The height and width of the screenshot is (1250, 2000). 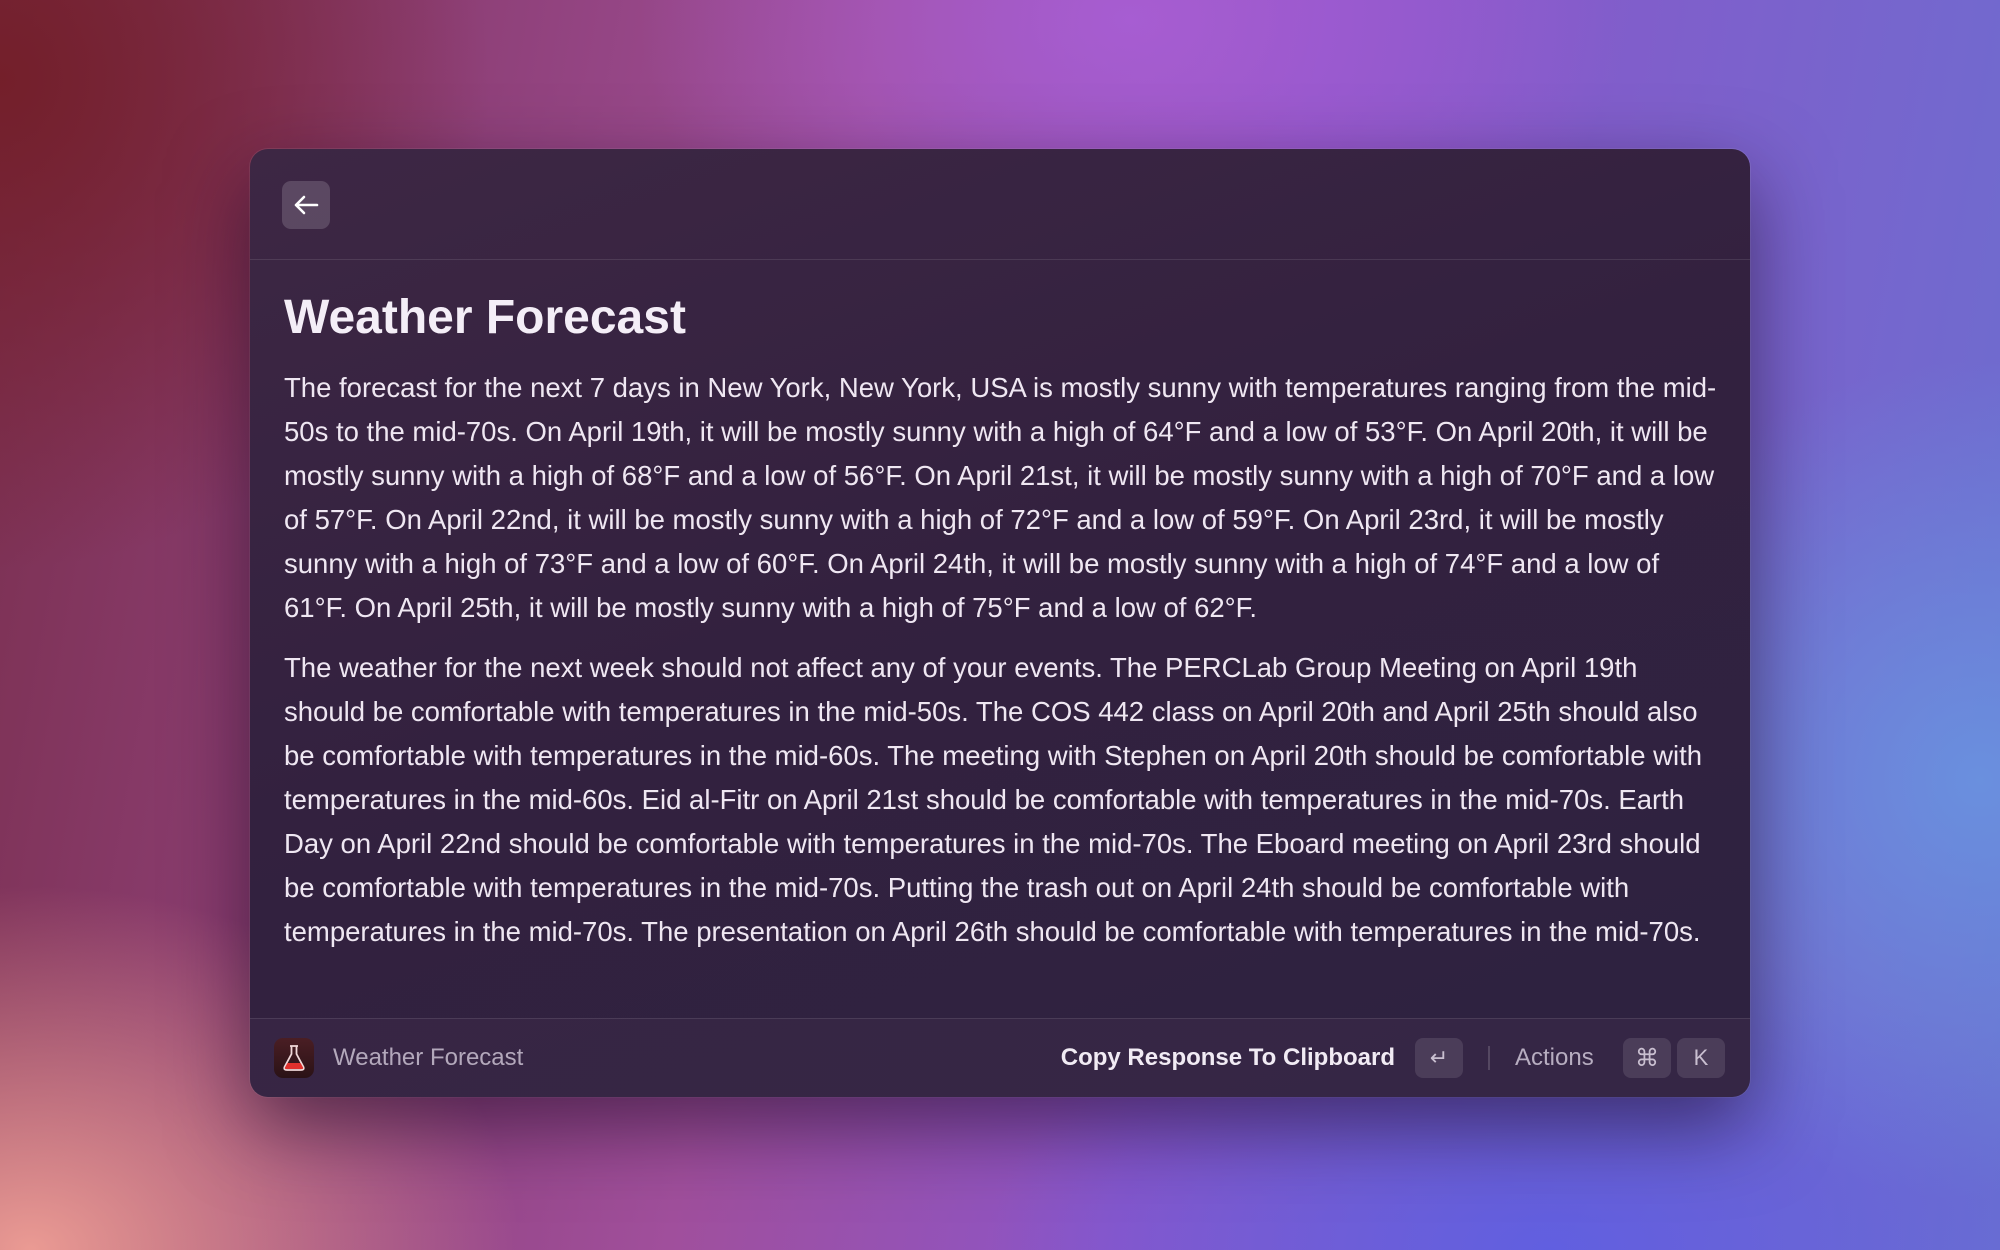 What do you see at coordinates (485, 317) in the screenshot?
I see `page-title: Weather Forecast` at bounding box center [485, 317].